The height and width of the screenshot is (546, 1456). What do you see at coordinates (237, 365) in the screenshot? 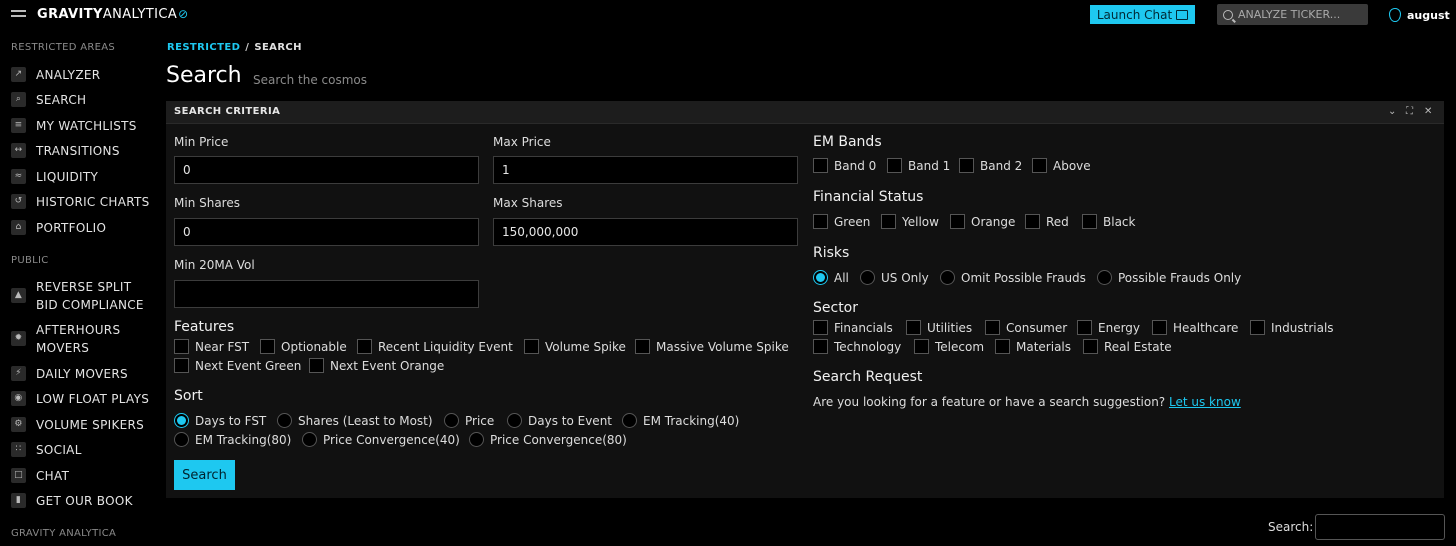
I see `feature-next-event-green: Next Event Green` at bounding box center [237, 365].